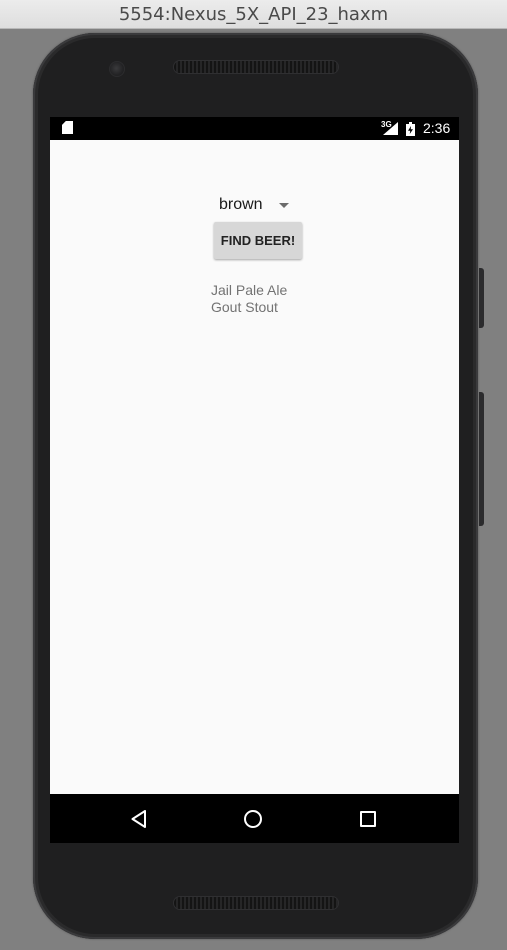 The height and width of the screenshot is (950, 507). I want to click on volume-button, so click(481, 459).